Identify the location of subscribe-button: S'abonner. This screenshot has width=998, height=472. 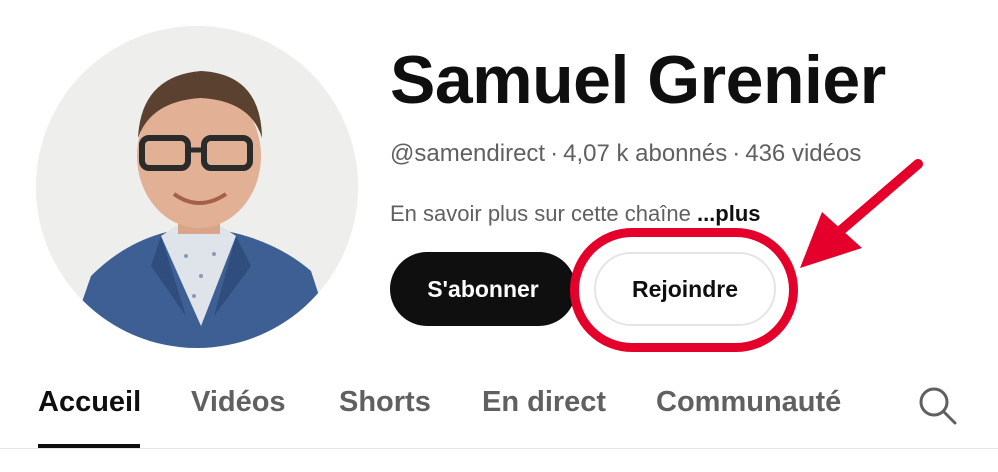
(483, 289).